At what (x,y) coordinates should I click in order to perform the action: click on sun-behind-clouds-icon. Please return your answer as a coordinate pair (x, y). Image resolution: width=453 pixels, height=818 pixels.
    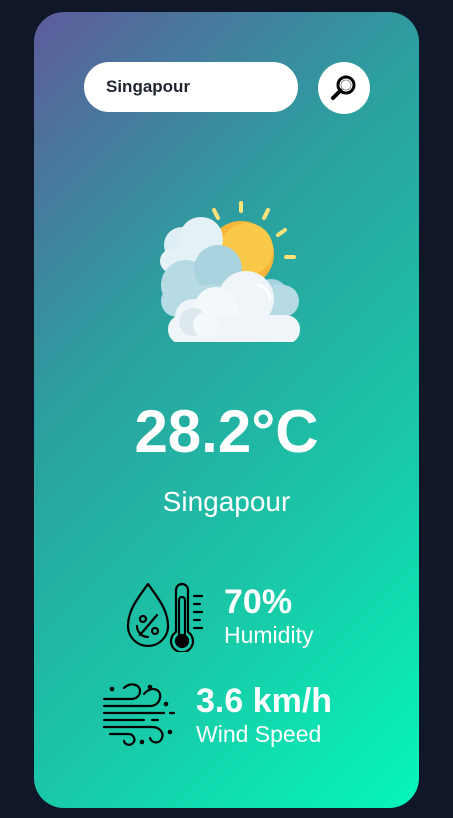
    Looking at the image, I should click on (230, 271).